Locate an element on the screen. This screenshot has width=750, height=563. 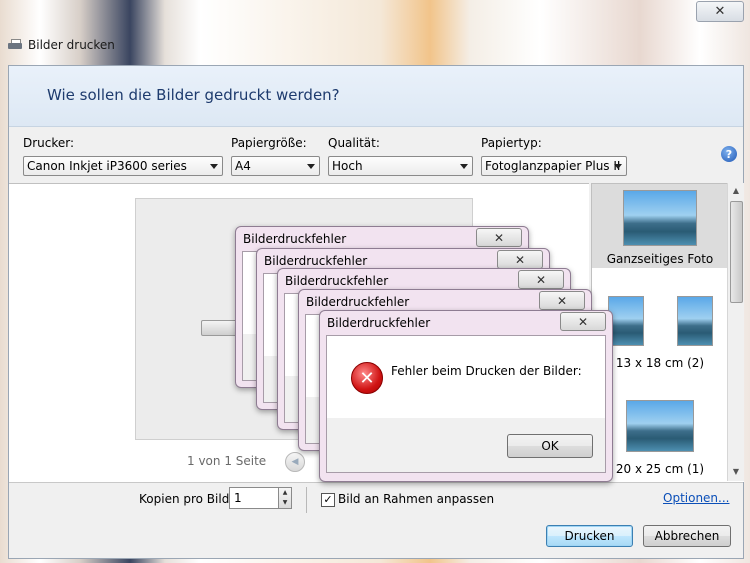
window-titlebar: Bilder drucken is located at coordinates (61, 45).